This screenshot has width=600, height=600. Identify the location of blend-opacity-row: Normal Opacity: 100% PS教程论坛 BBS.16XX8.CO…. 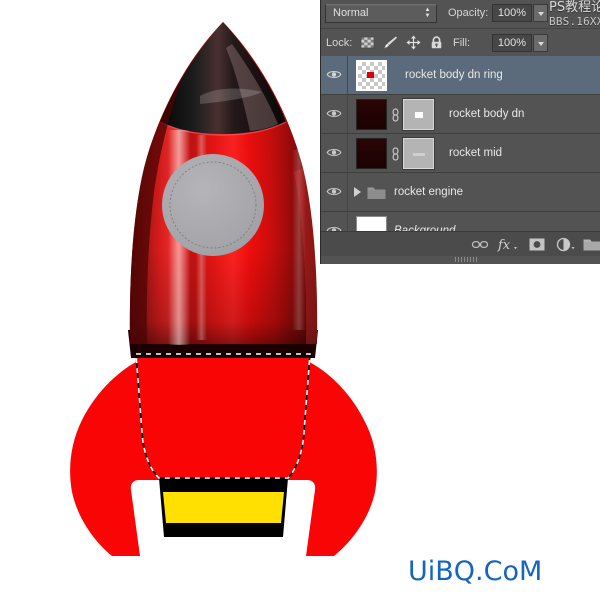
(460, 14).